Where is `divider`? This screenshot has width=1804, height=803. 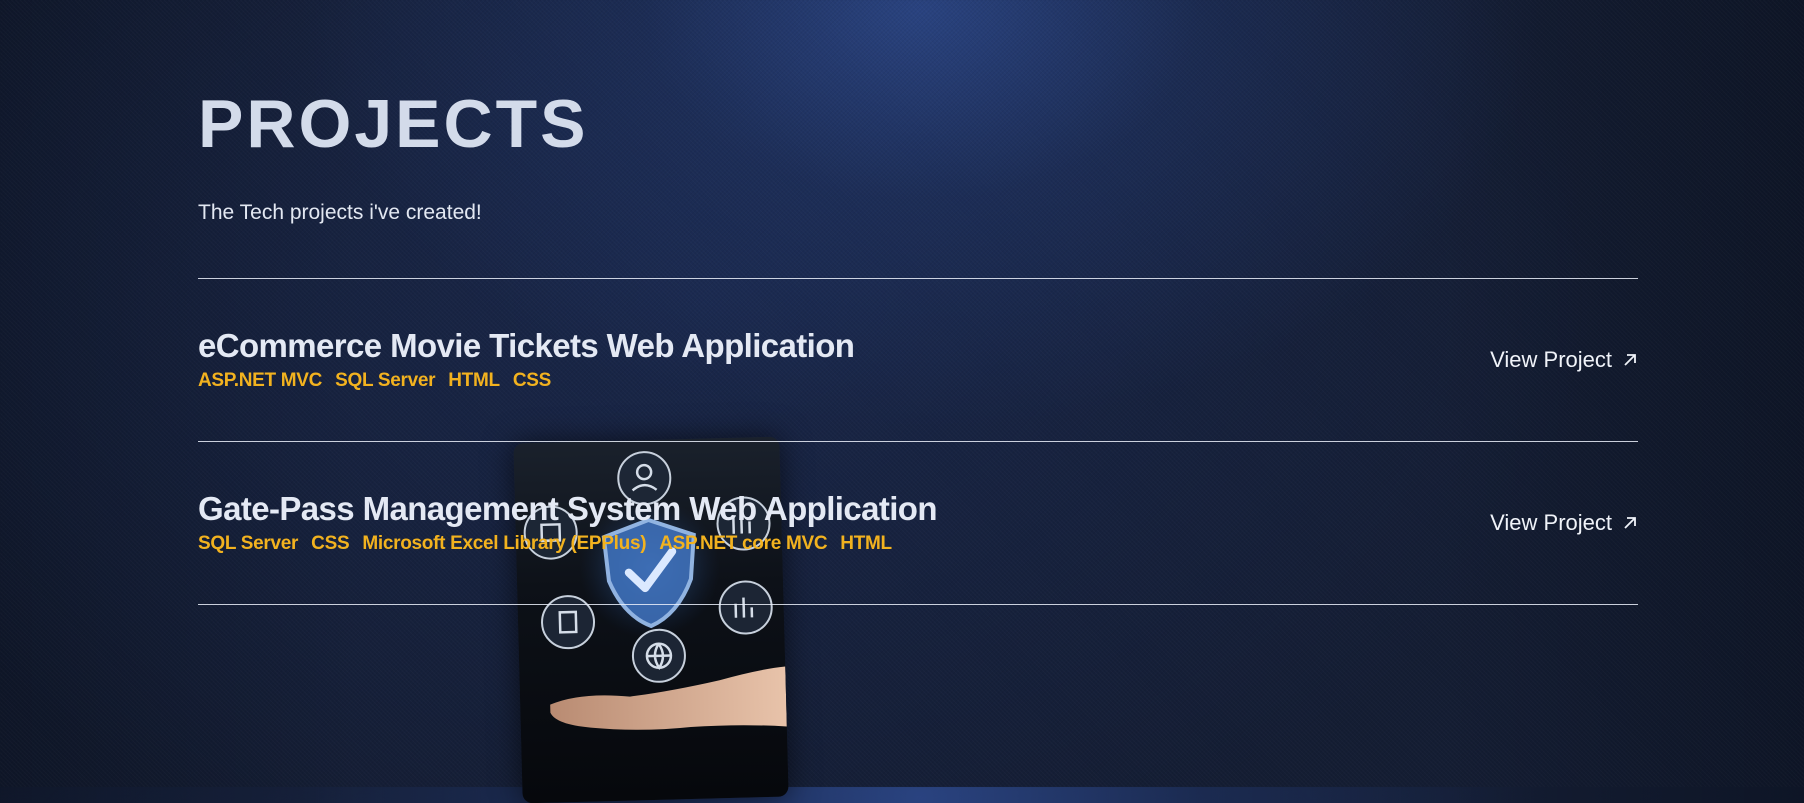
divider is located at coordinates (918, 604).